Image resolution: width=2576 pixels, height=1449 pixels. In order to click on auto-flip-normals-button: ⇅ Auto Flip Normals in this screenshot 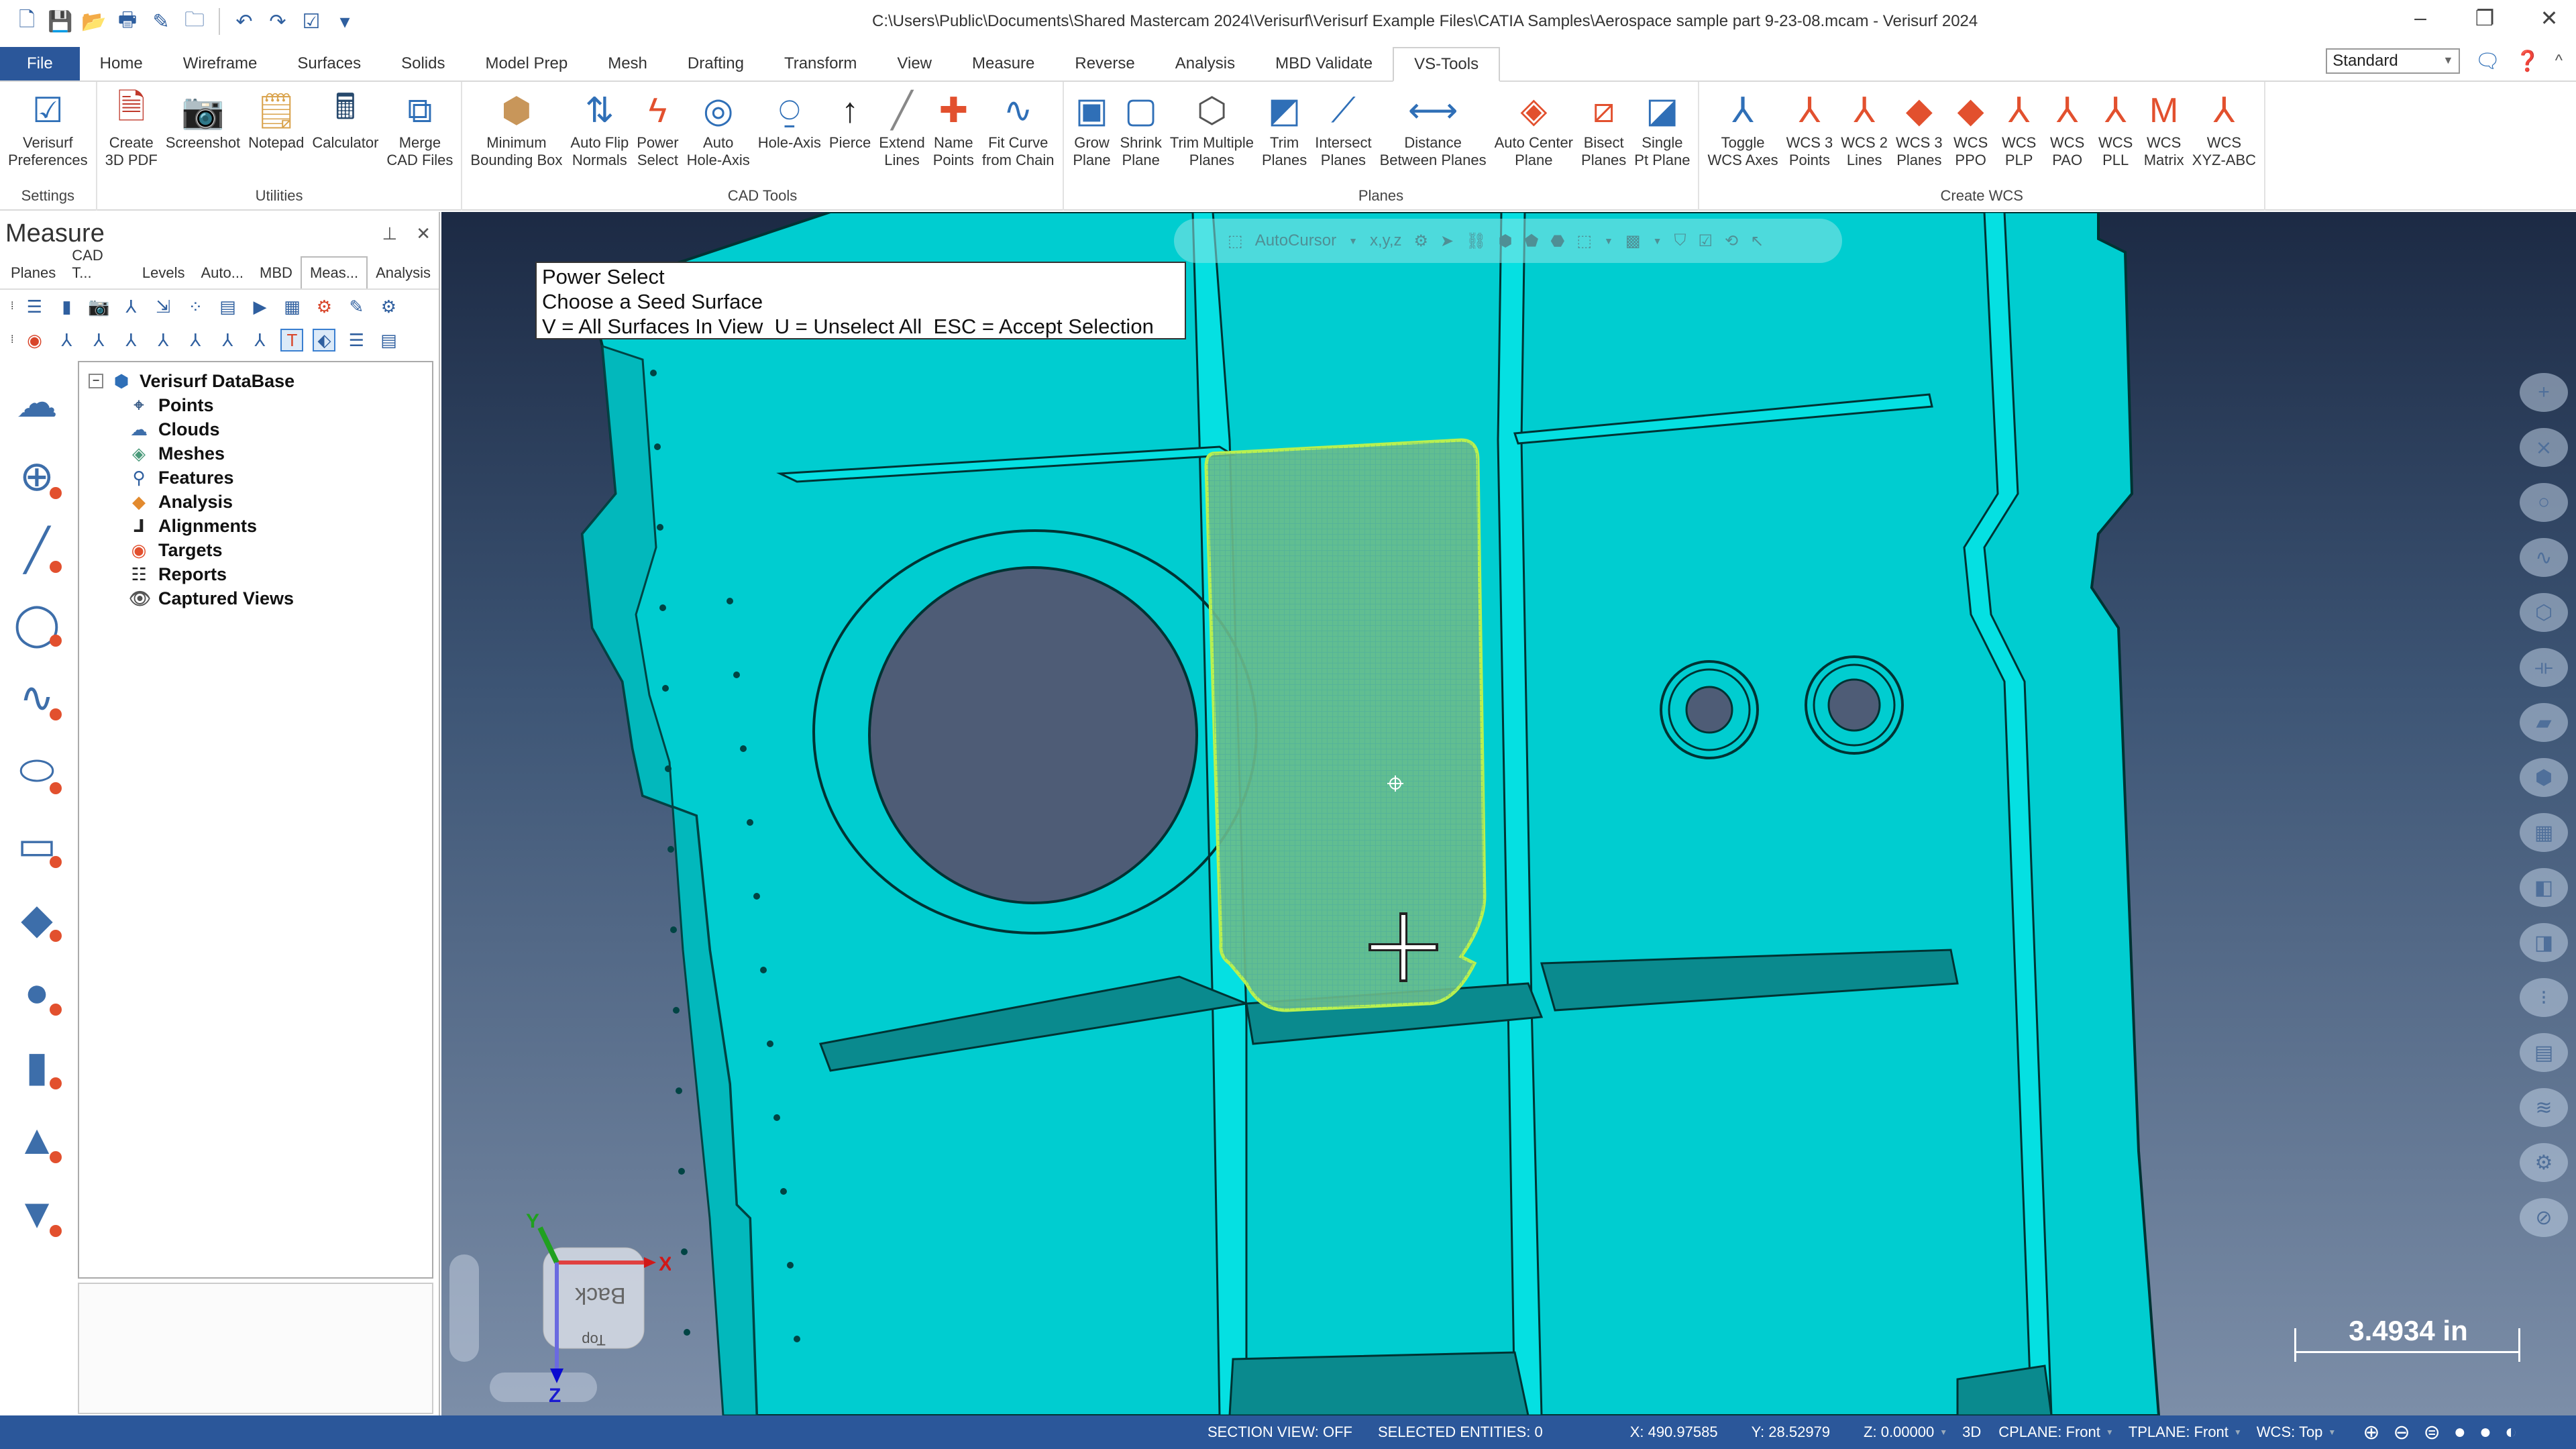, I will do `click(599, 135)`.